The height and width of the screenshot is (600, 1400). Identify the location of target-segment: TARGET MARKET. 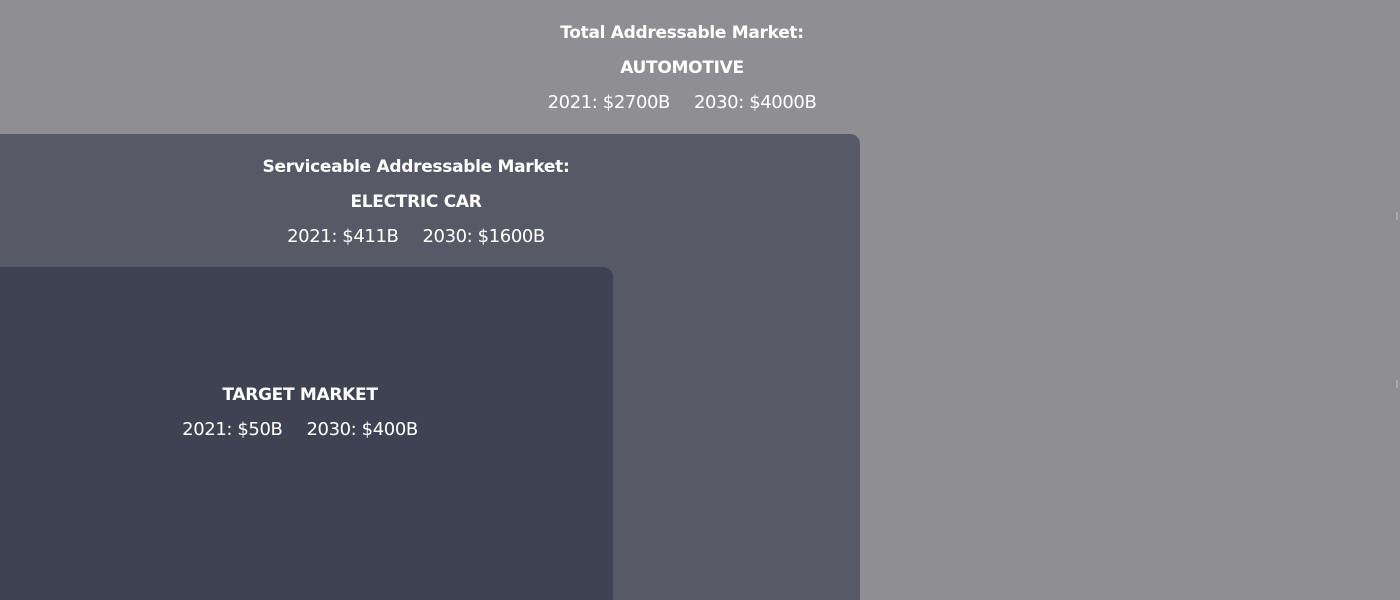
(300, 395).